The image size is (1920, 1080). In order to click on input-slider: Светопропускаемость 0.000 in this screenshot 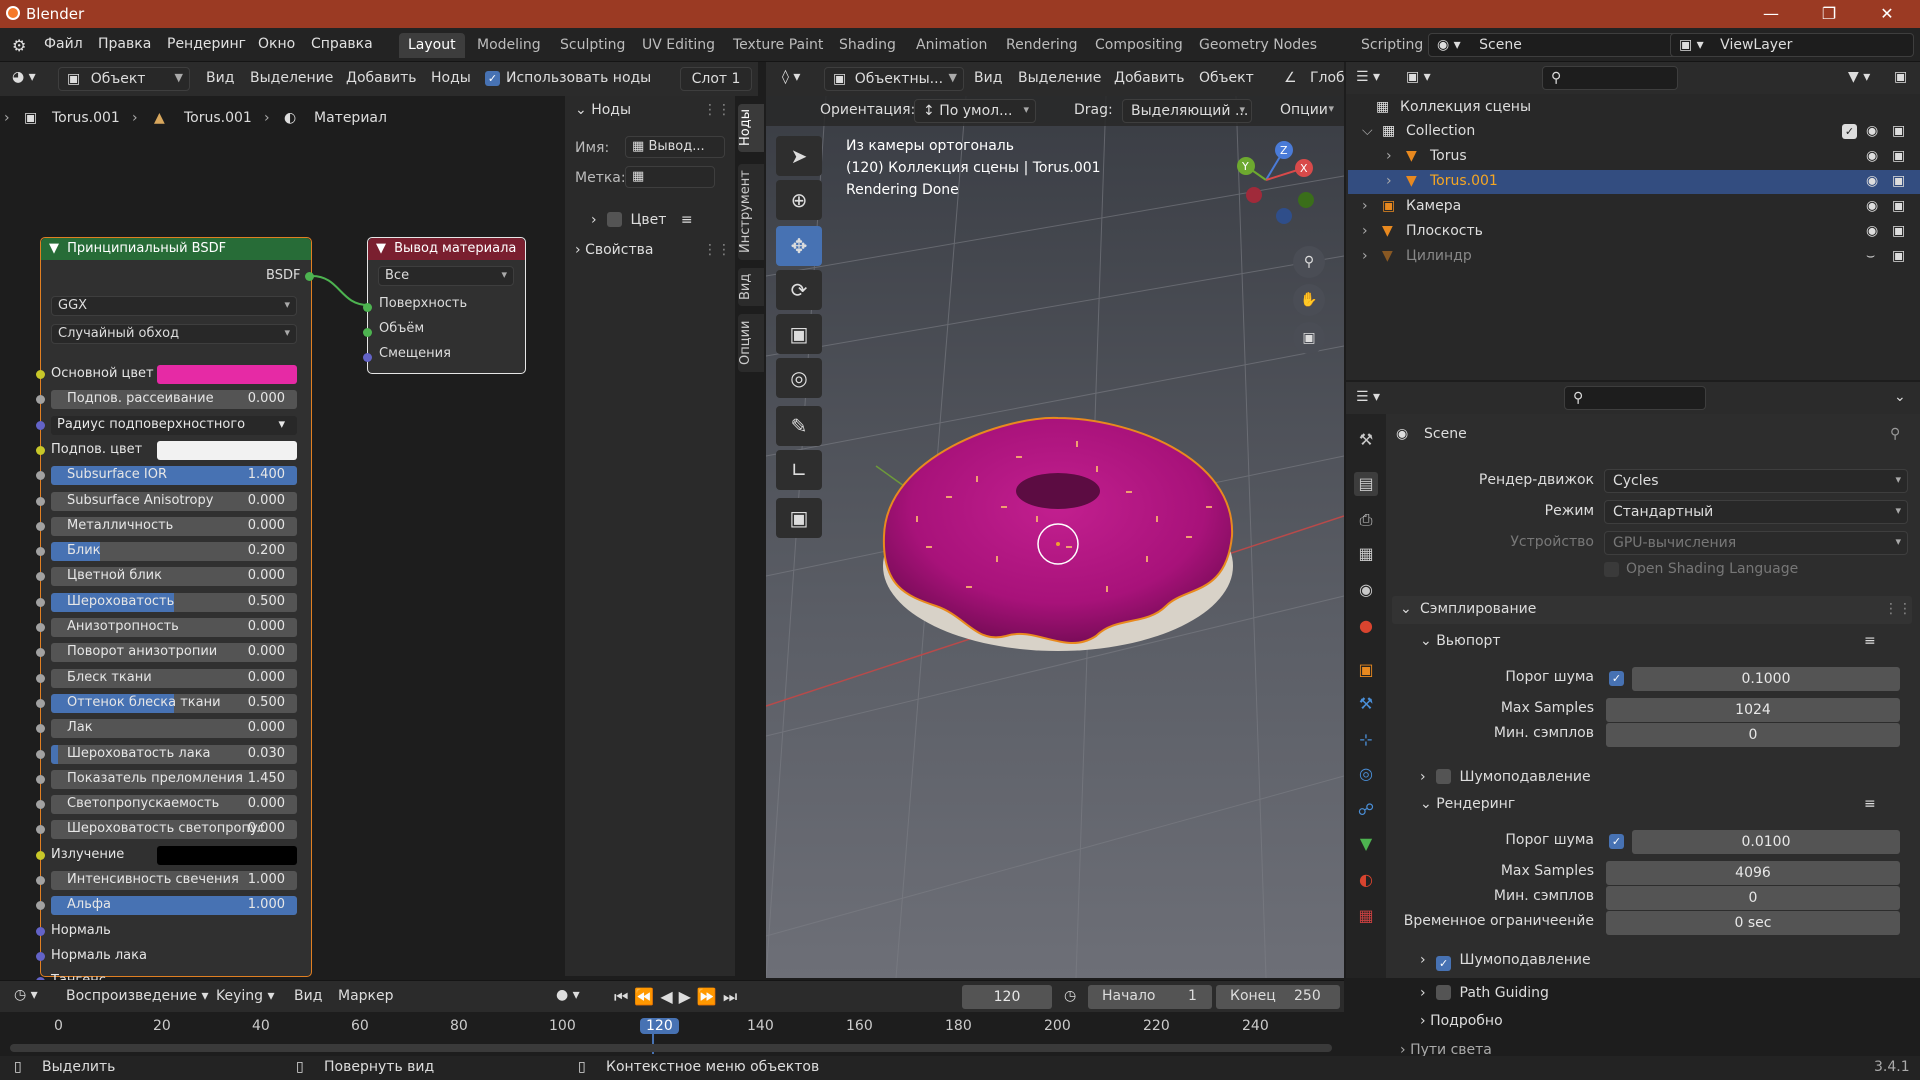, I will do `click(174, 804)`.